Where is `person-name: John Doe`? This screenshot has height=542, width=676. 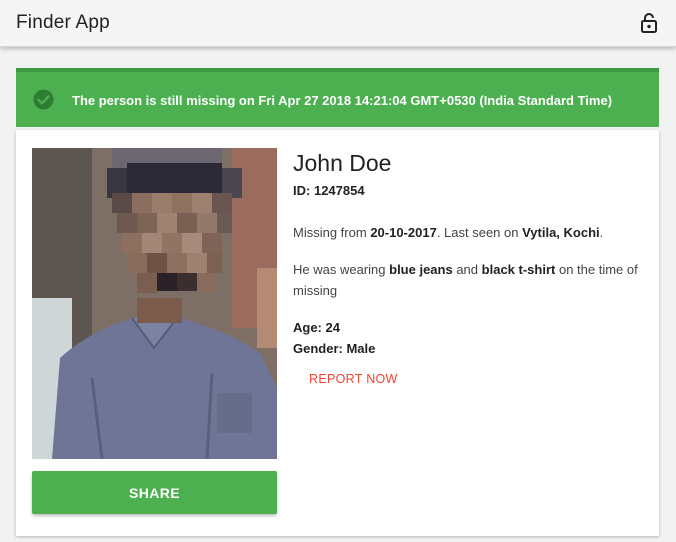 person-name: John Doe is located at coordinates (342, 163).